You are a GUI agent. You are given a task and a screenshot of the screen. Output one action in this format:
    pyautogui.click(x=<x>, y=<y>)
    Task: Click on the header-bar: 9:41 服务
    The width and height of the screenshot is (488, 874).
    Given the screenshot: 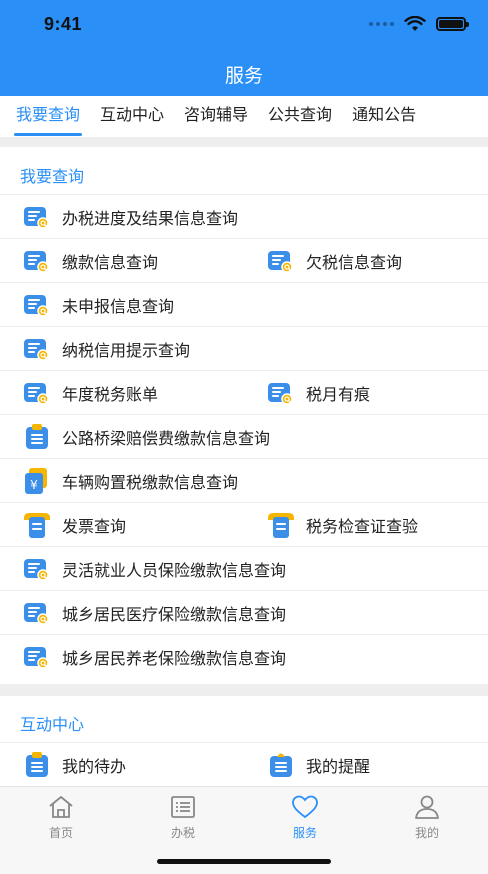 What is the action you would take?
    pyautogui.click(x=244, y=48)
    